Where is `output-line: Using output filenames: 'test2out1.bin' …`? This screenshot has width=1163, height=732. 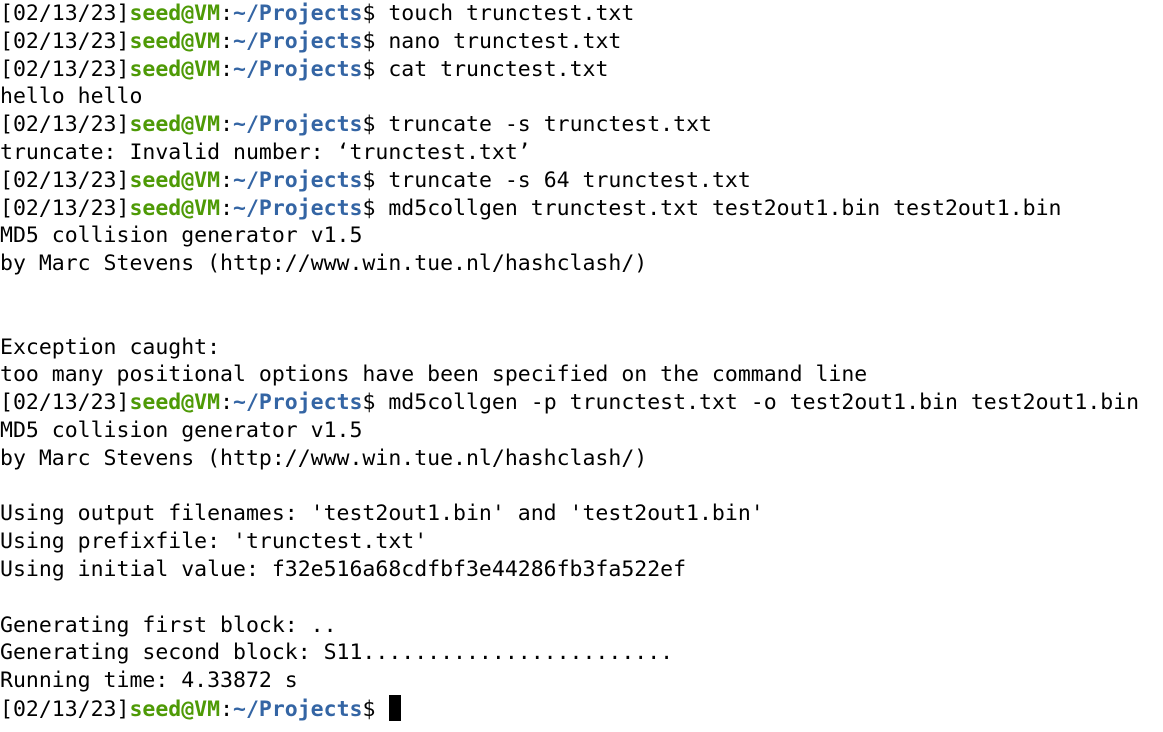 output-line: Using output filenames: 'test2out1.bin' … is located at coordinates (581, 514).